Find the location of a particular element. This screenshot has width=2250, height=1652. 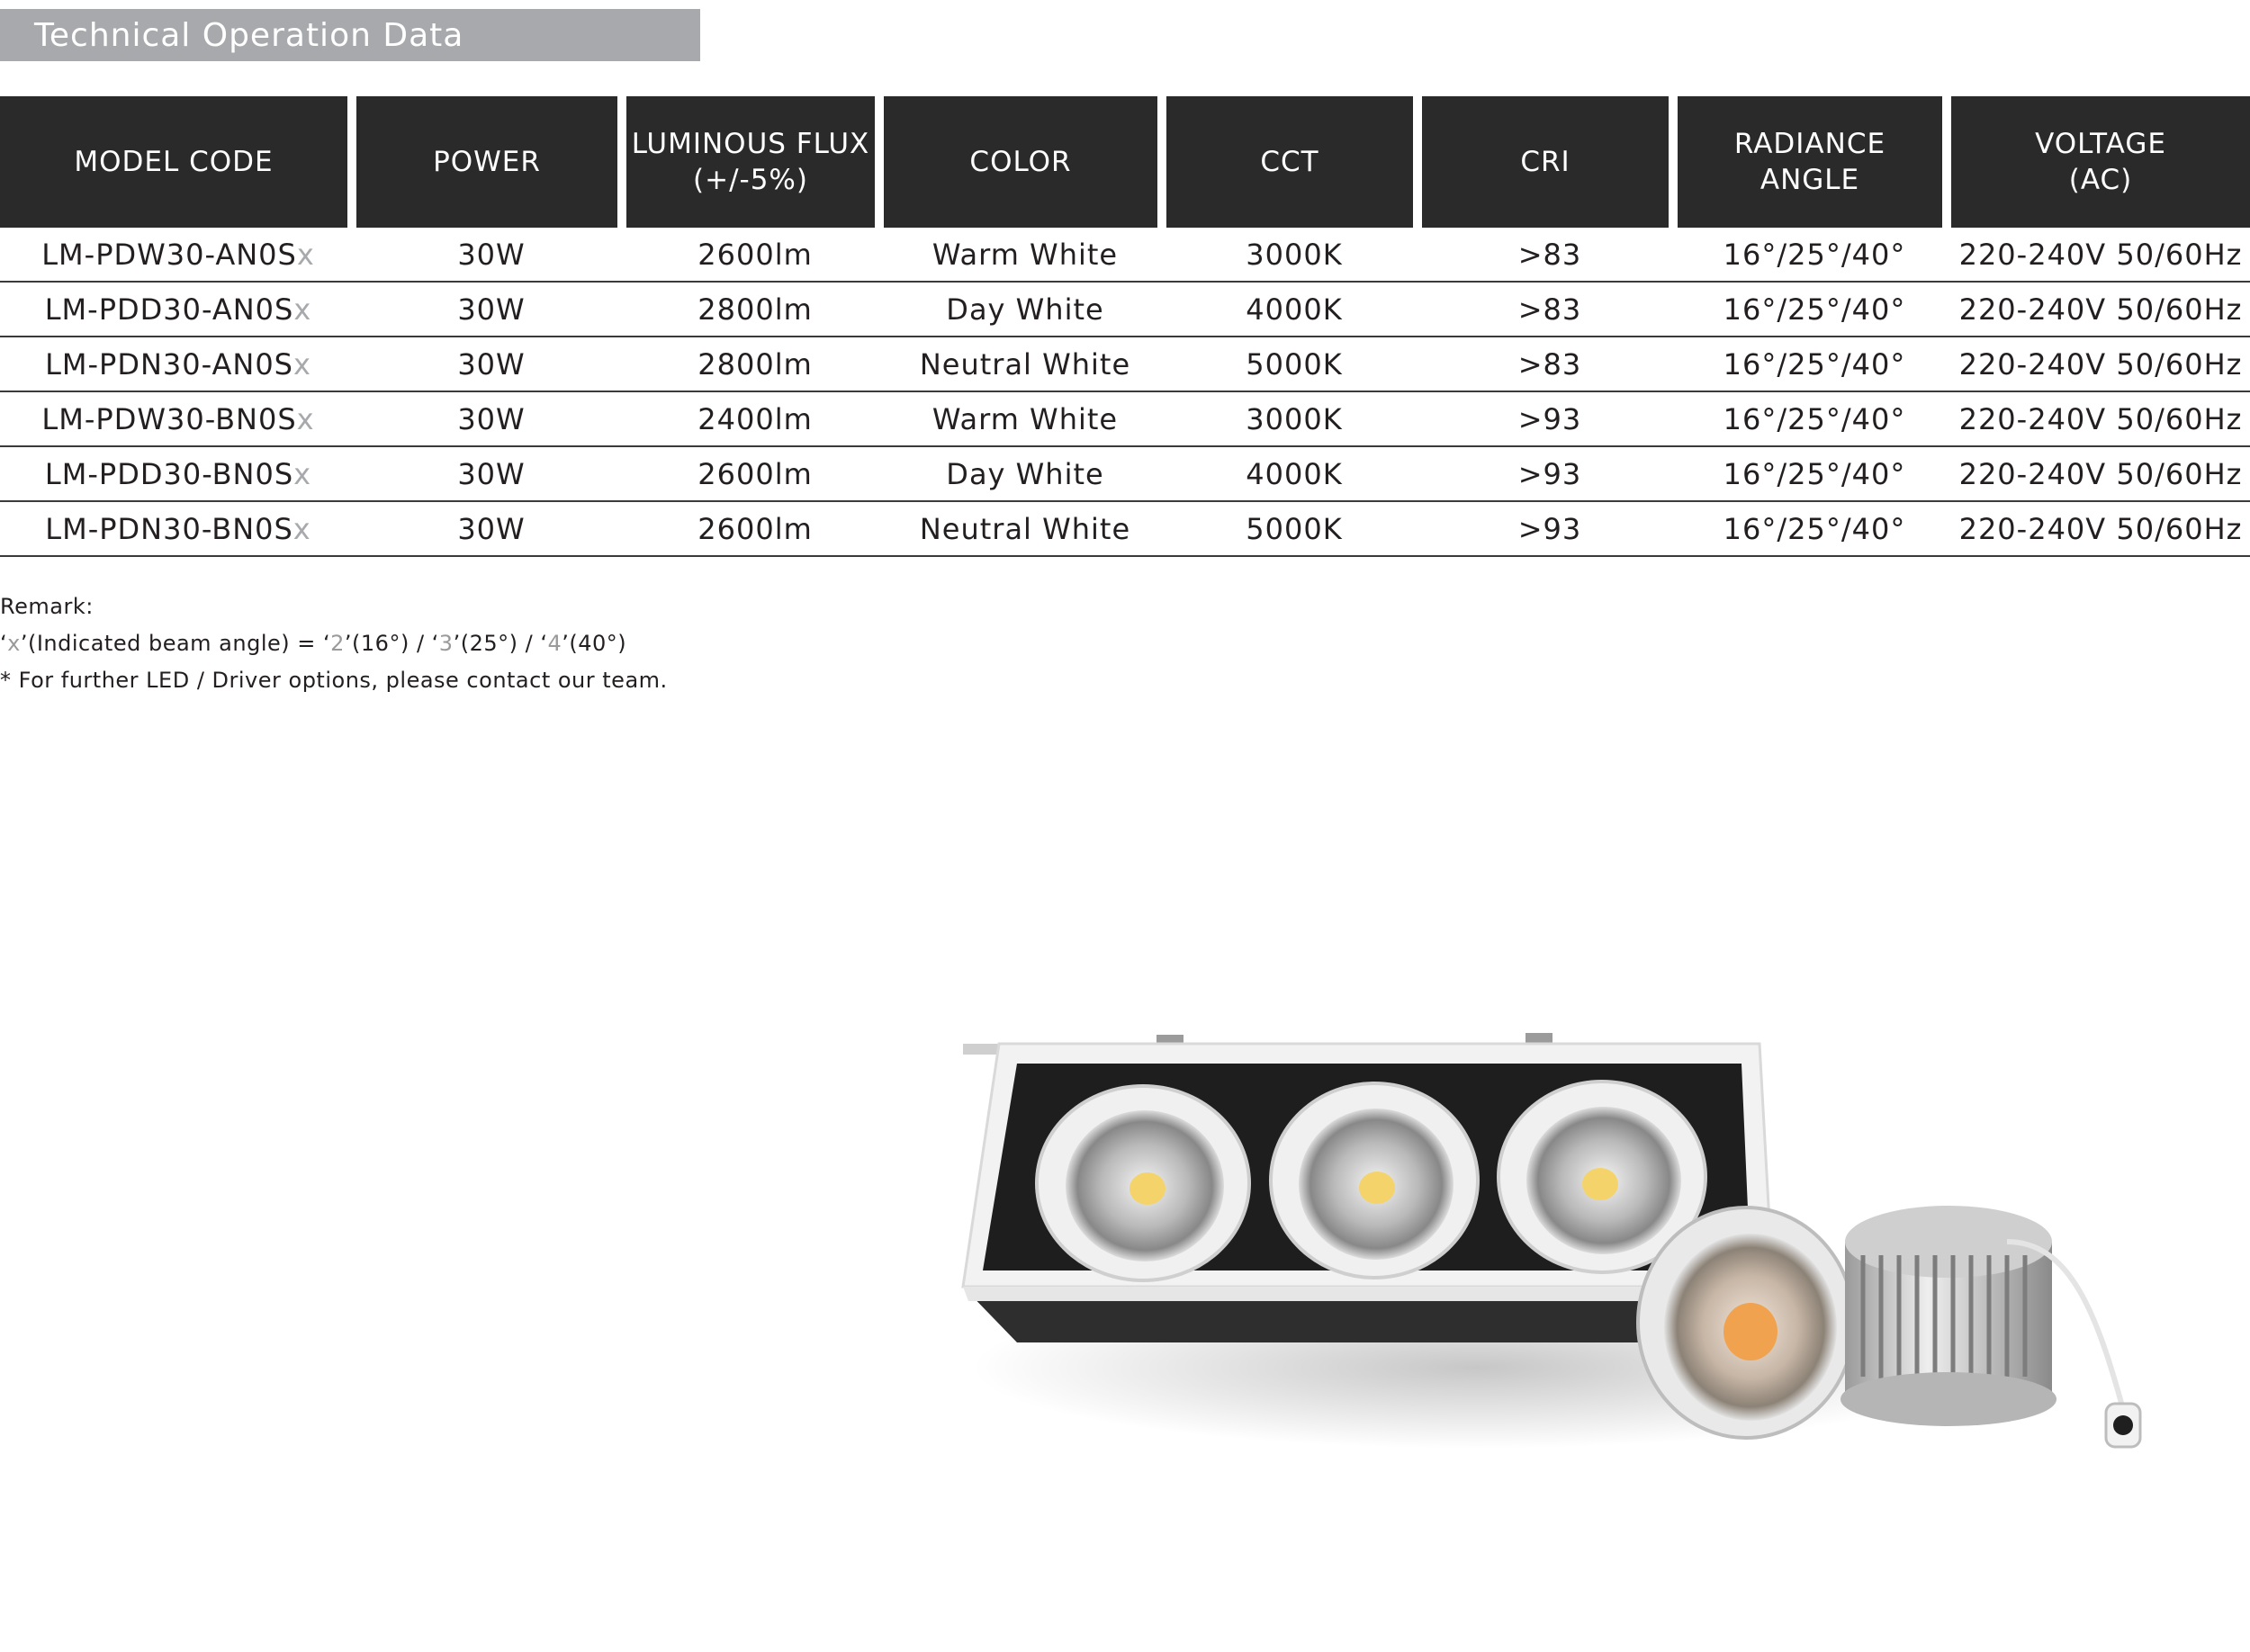

section-title-bar: Technical Operation Data is located at coordinates (350, 35).